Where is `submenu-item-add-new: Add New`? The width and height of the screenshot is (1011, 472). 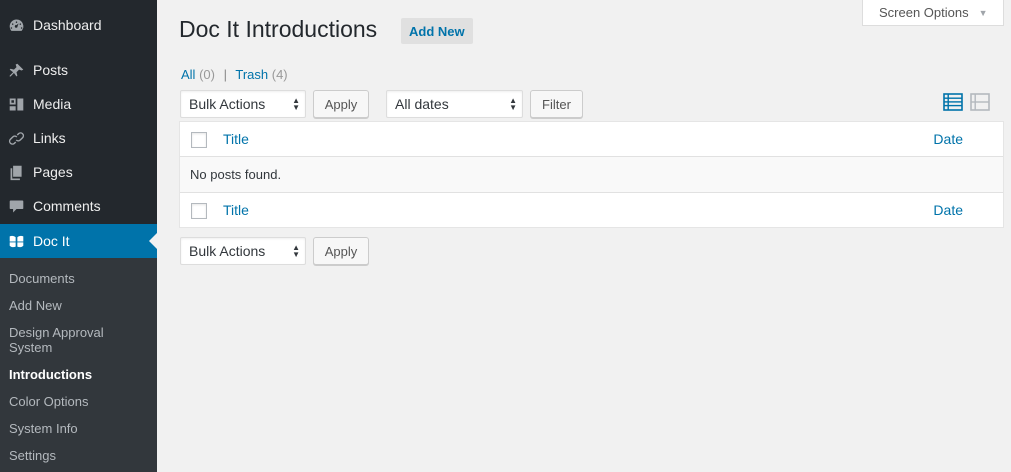
submenu-item-add-new: Add New is located at coordinates (79, 305).